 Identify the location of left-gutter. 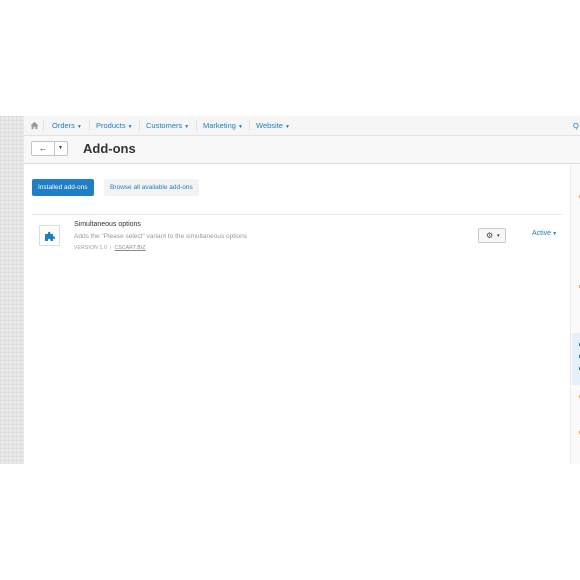
(12, 290).